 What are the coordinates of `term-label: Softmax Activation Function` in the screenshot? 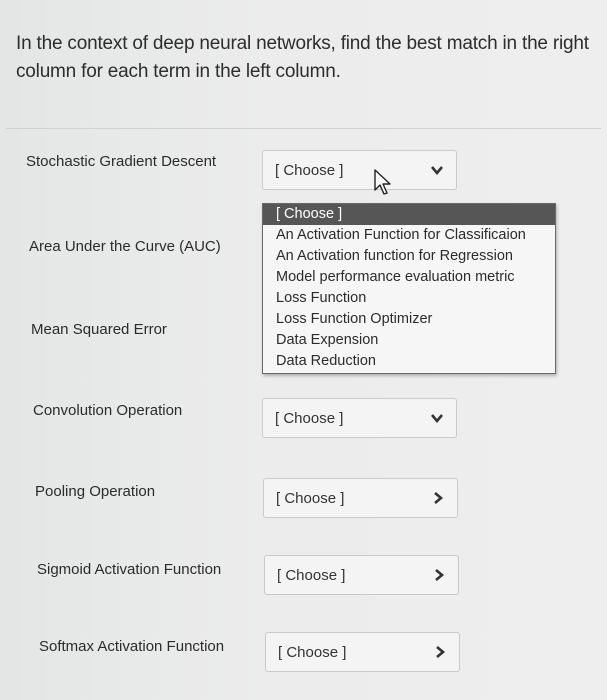 It's located at (132, 646).